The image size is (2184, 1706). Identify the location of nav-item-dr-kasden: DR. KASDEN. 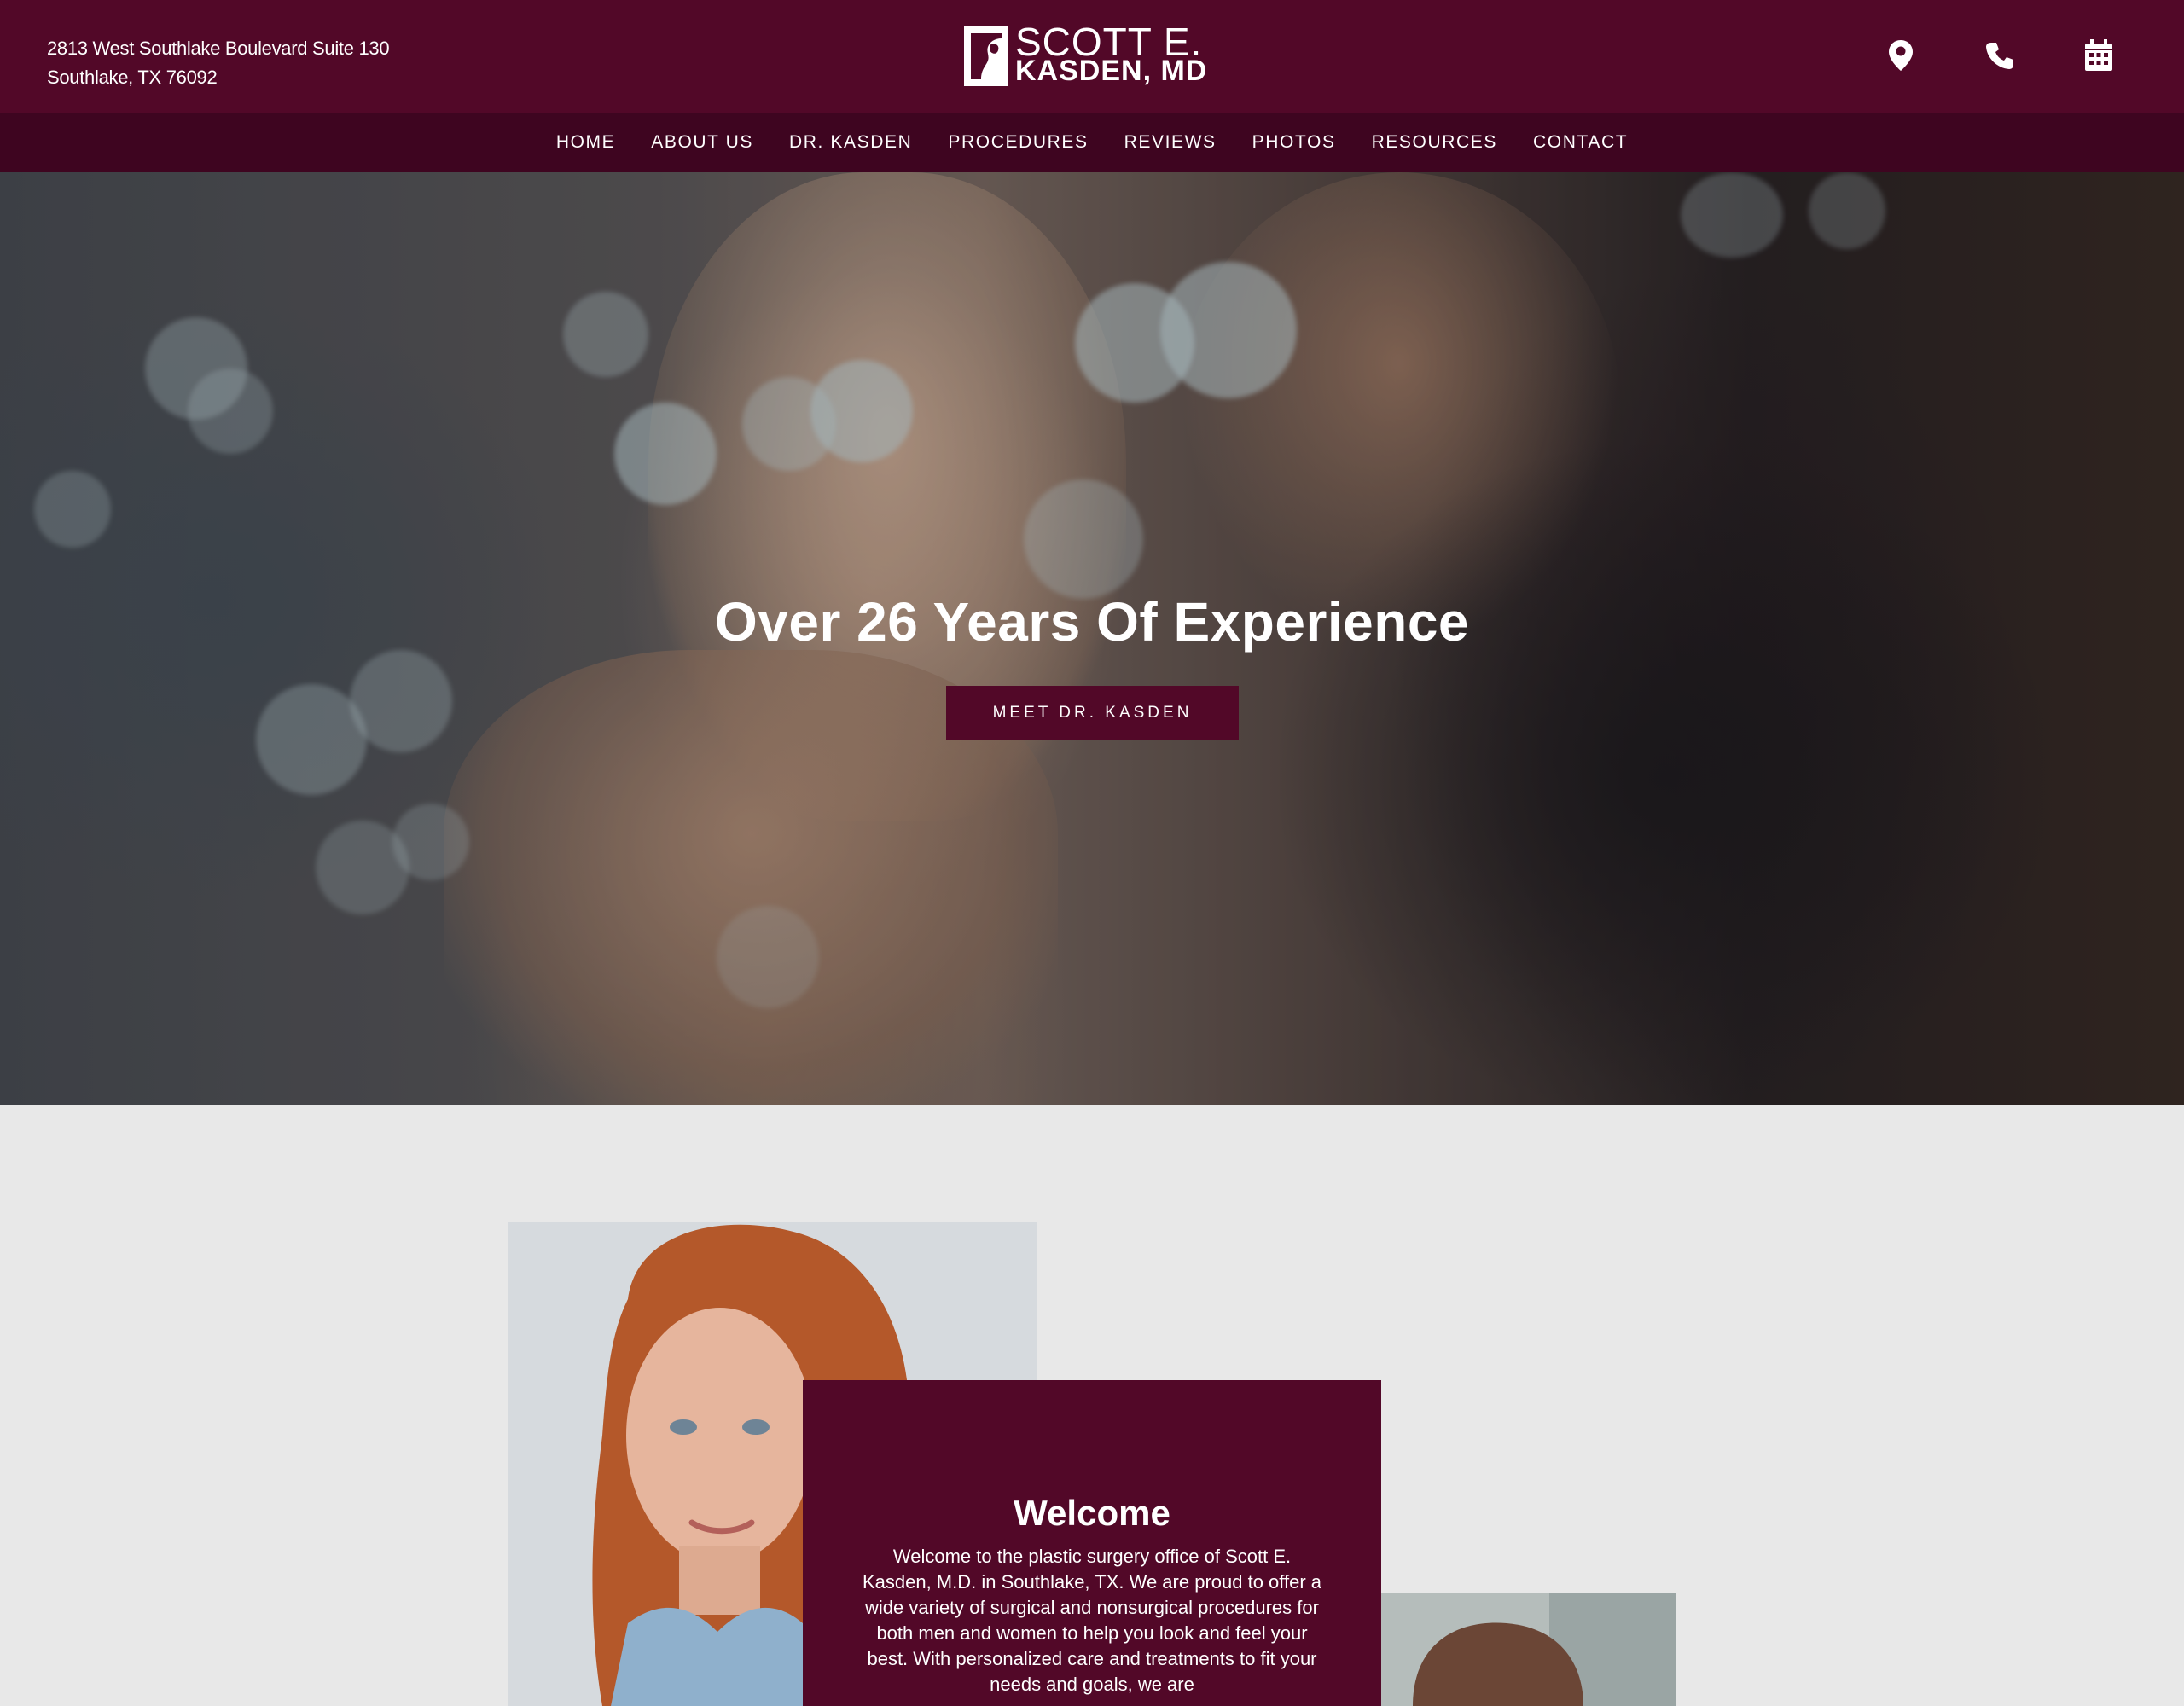
(851, 142).